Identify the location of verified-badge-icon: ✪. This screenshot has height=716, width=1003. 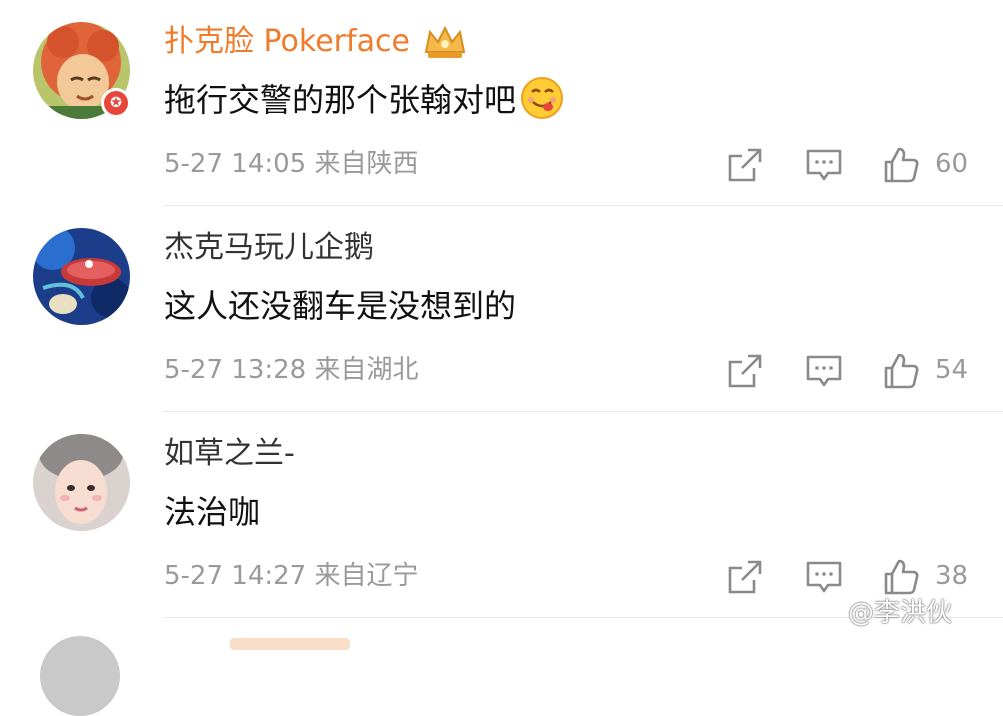
(116, 103).